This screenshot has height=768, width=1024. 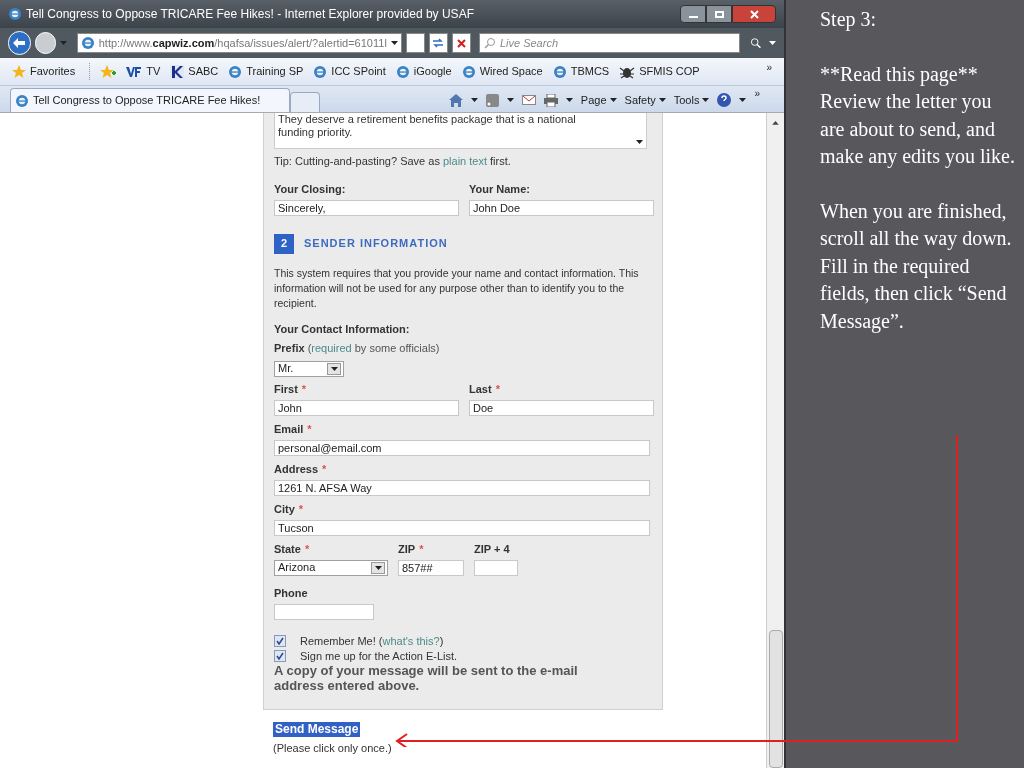 What do you see at coordinates (561, 207) in the screenshot?
I see `name-field: John Doe` at bounding box center [561, 207].